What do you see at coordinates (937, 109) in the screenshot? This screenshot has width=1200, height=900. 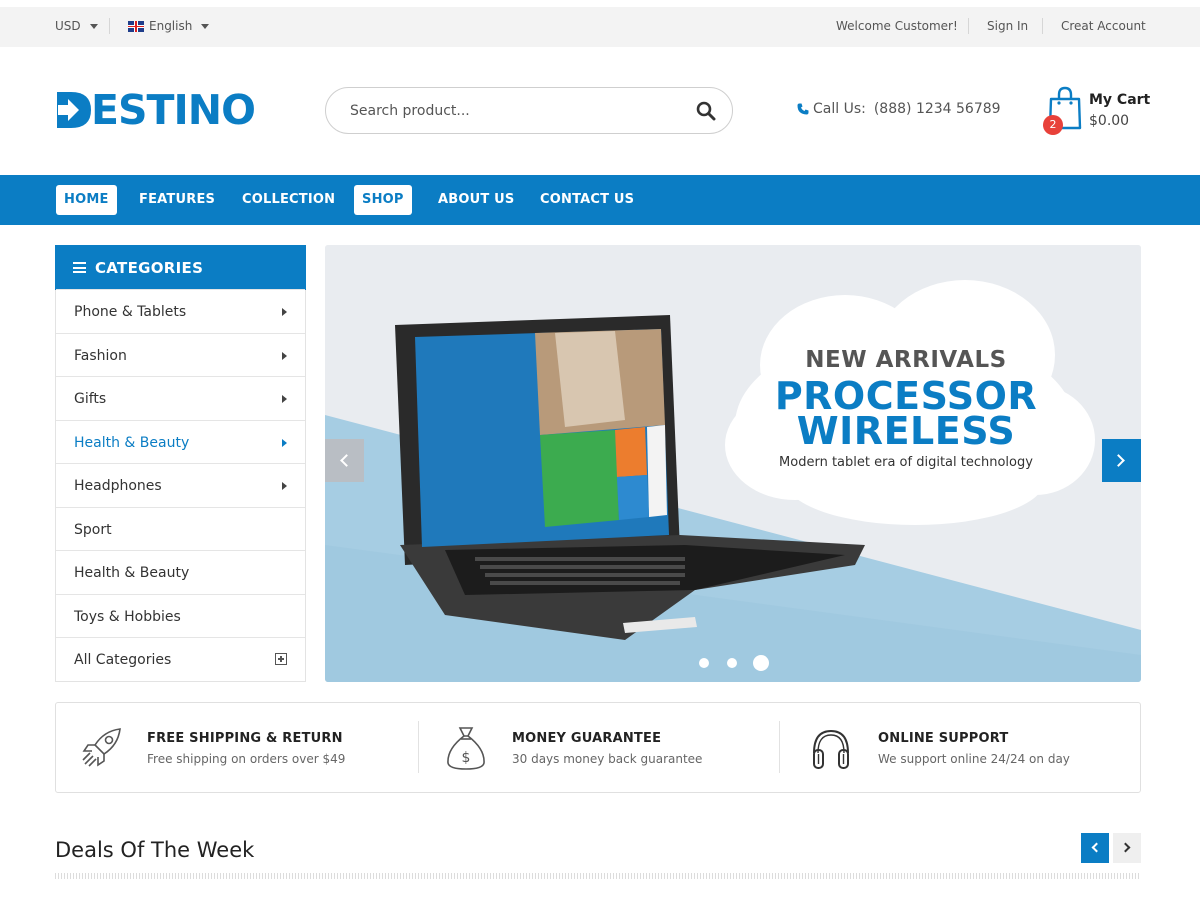 I see `call-number: (888) 1234 56789` at bounding box center [937, 109].